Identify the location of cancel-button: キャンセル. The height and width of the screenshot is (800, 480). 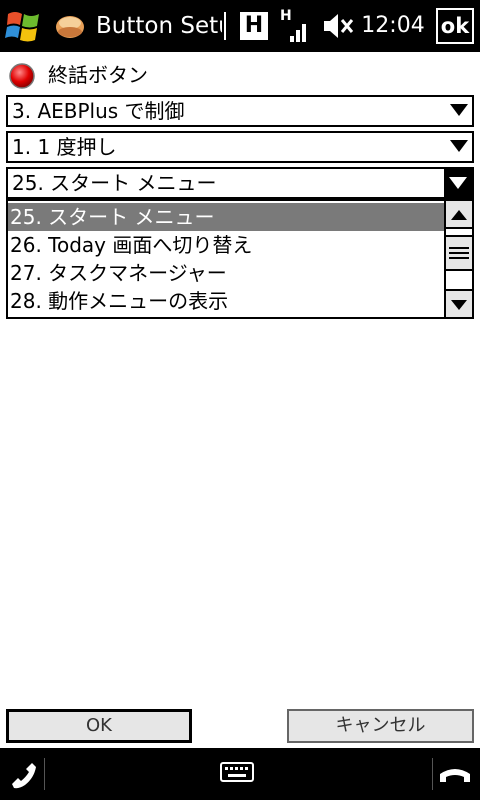
(380, 726).